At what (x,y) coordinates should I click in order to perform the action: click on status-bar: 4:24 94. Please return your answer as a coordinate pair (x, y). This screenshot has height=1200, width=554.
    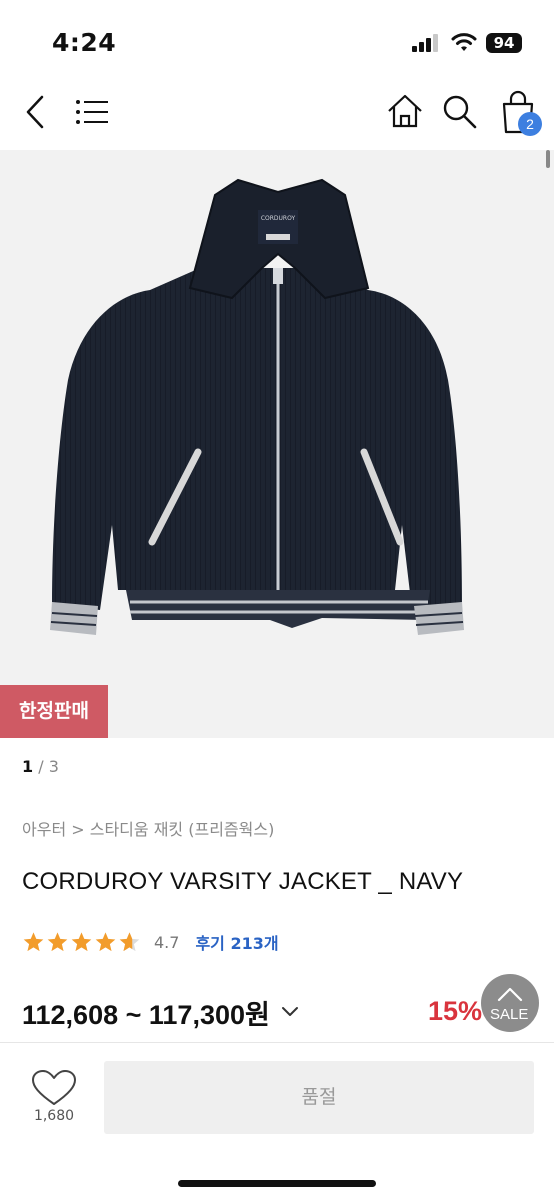
    Looking at the image, I should click on (277, 40).